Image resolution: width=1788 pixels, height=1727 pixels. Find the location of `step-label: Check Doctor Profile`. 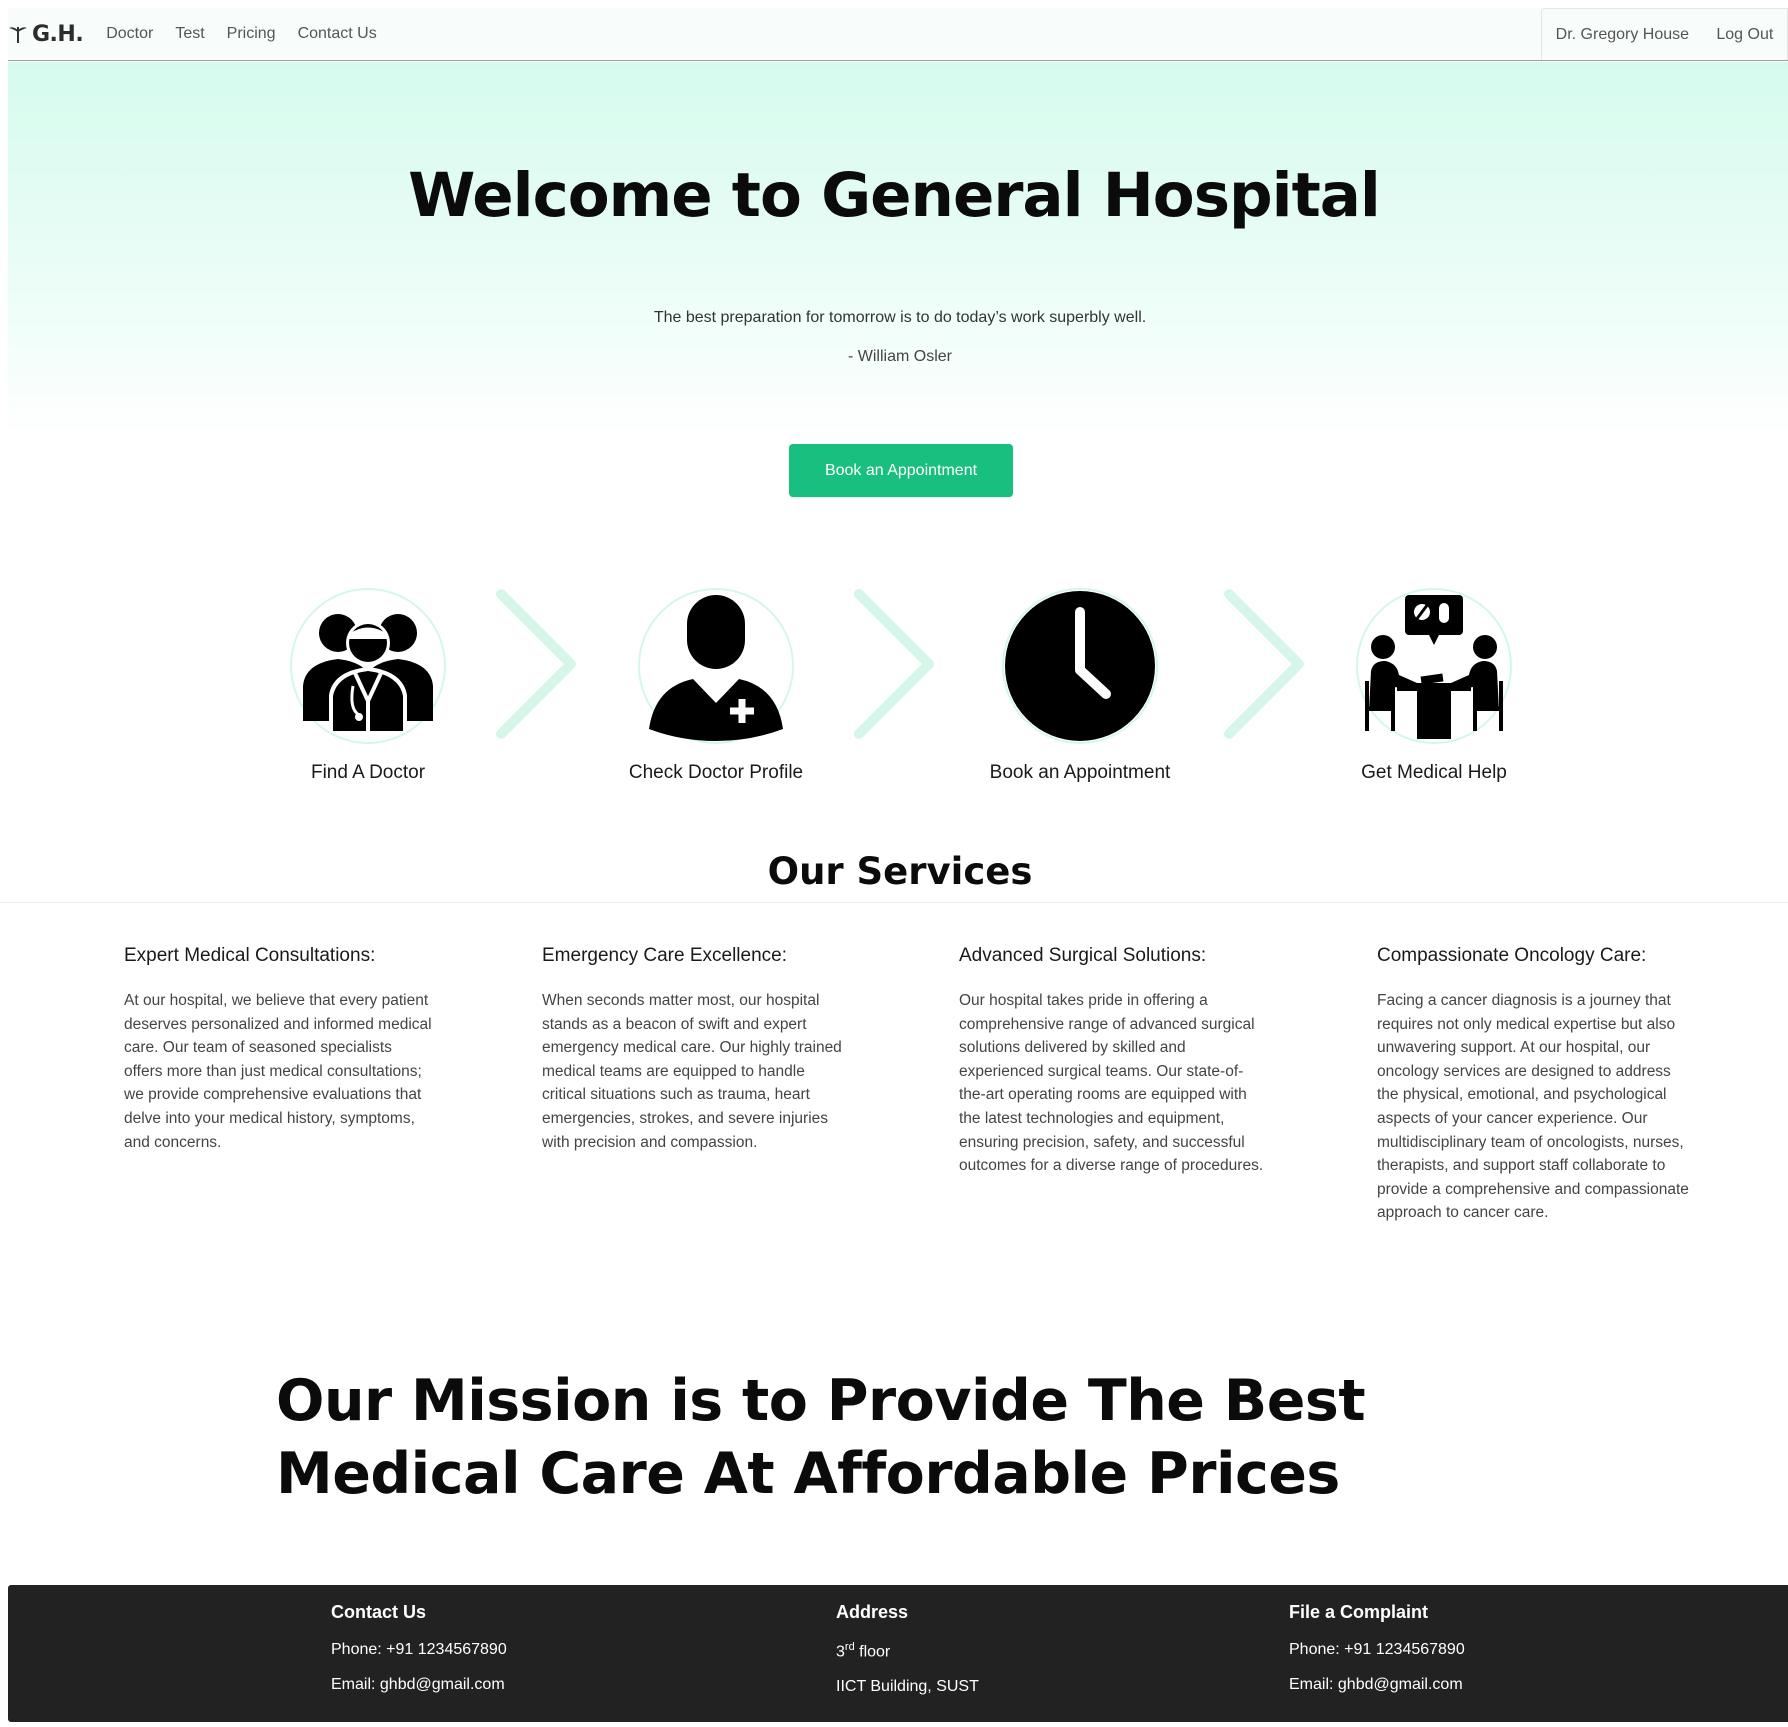

step-label: Check Doctor Profile is located at coordinates (716, 772).